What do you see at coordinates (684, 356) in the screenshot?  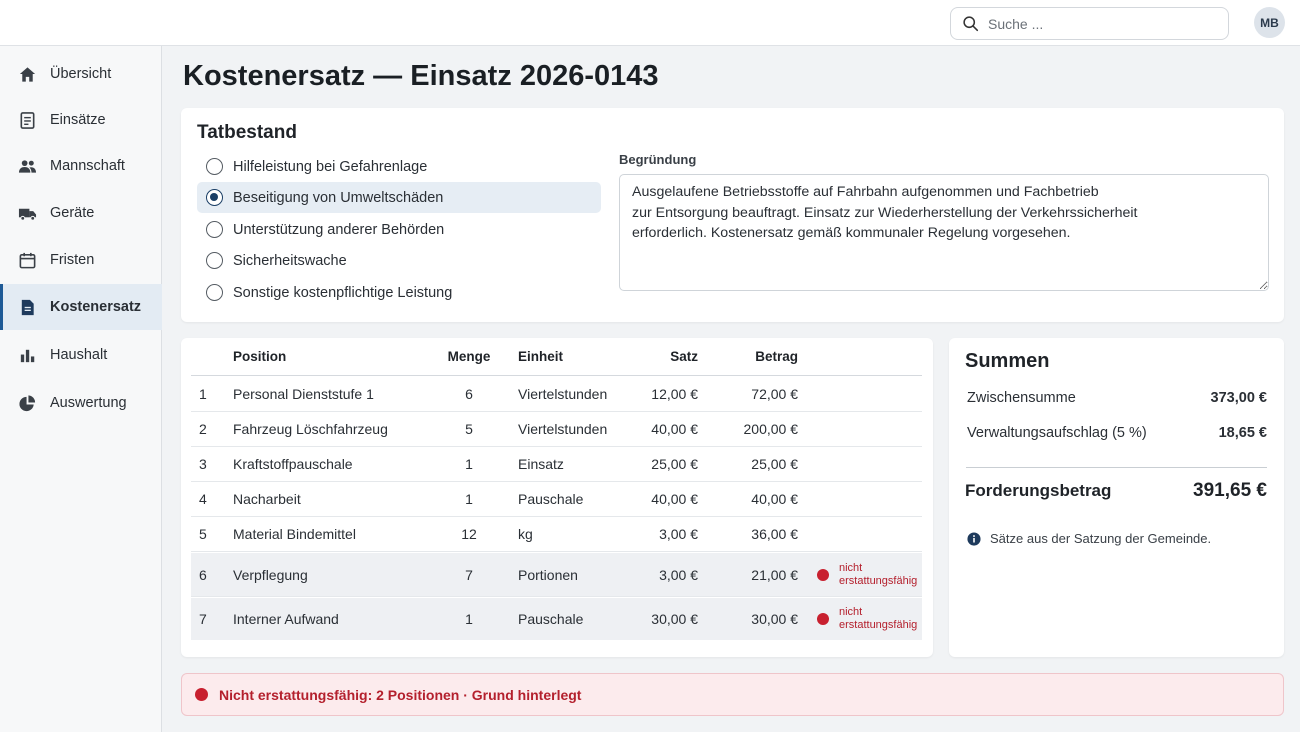 I see `column-header-satz: Satz` at bounding box center [684, 356].